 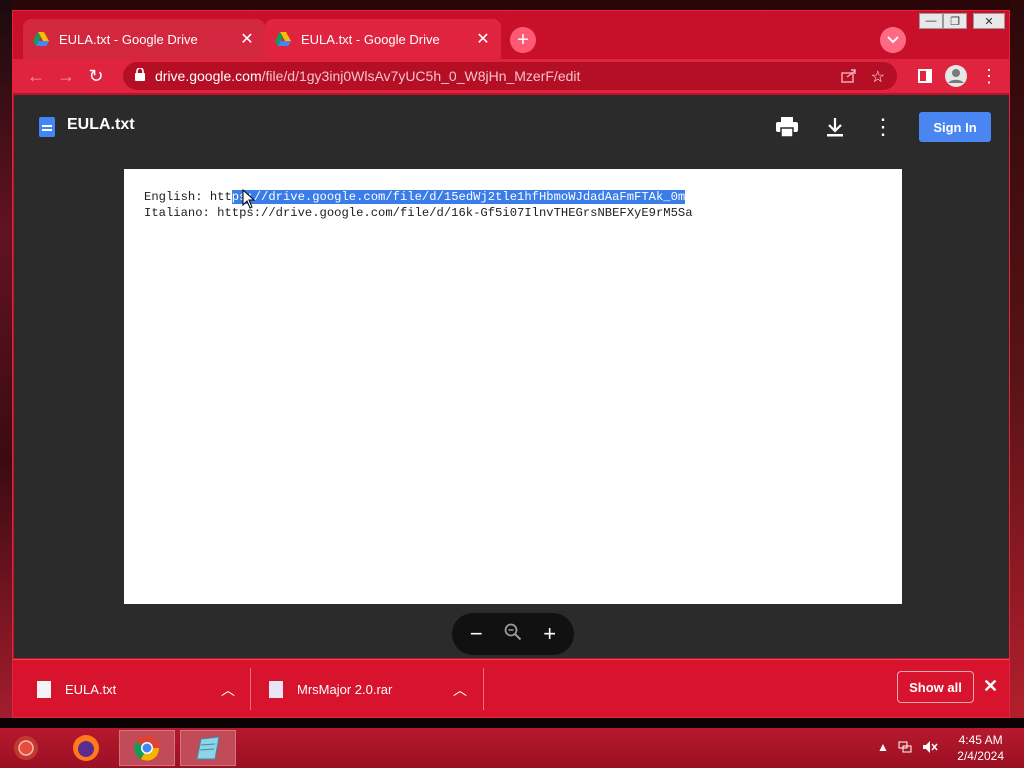 I want to click on clock-time: 4:45 AM, so click(x=980, y=740).